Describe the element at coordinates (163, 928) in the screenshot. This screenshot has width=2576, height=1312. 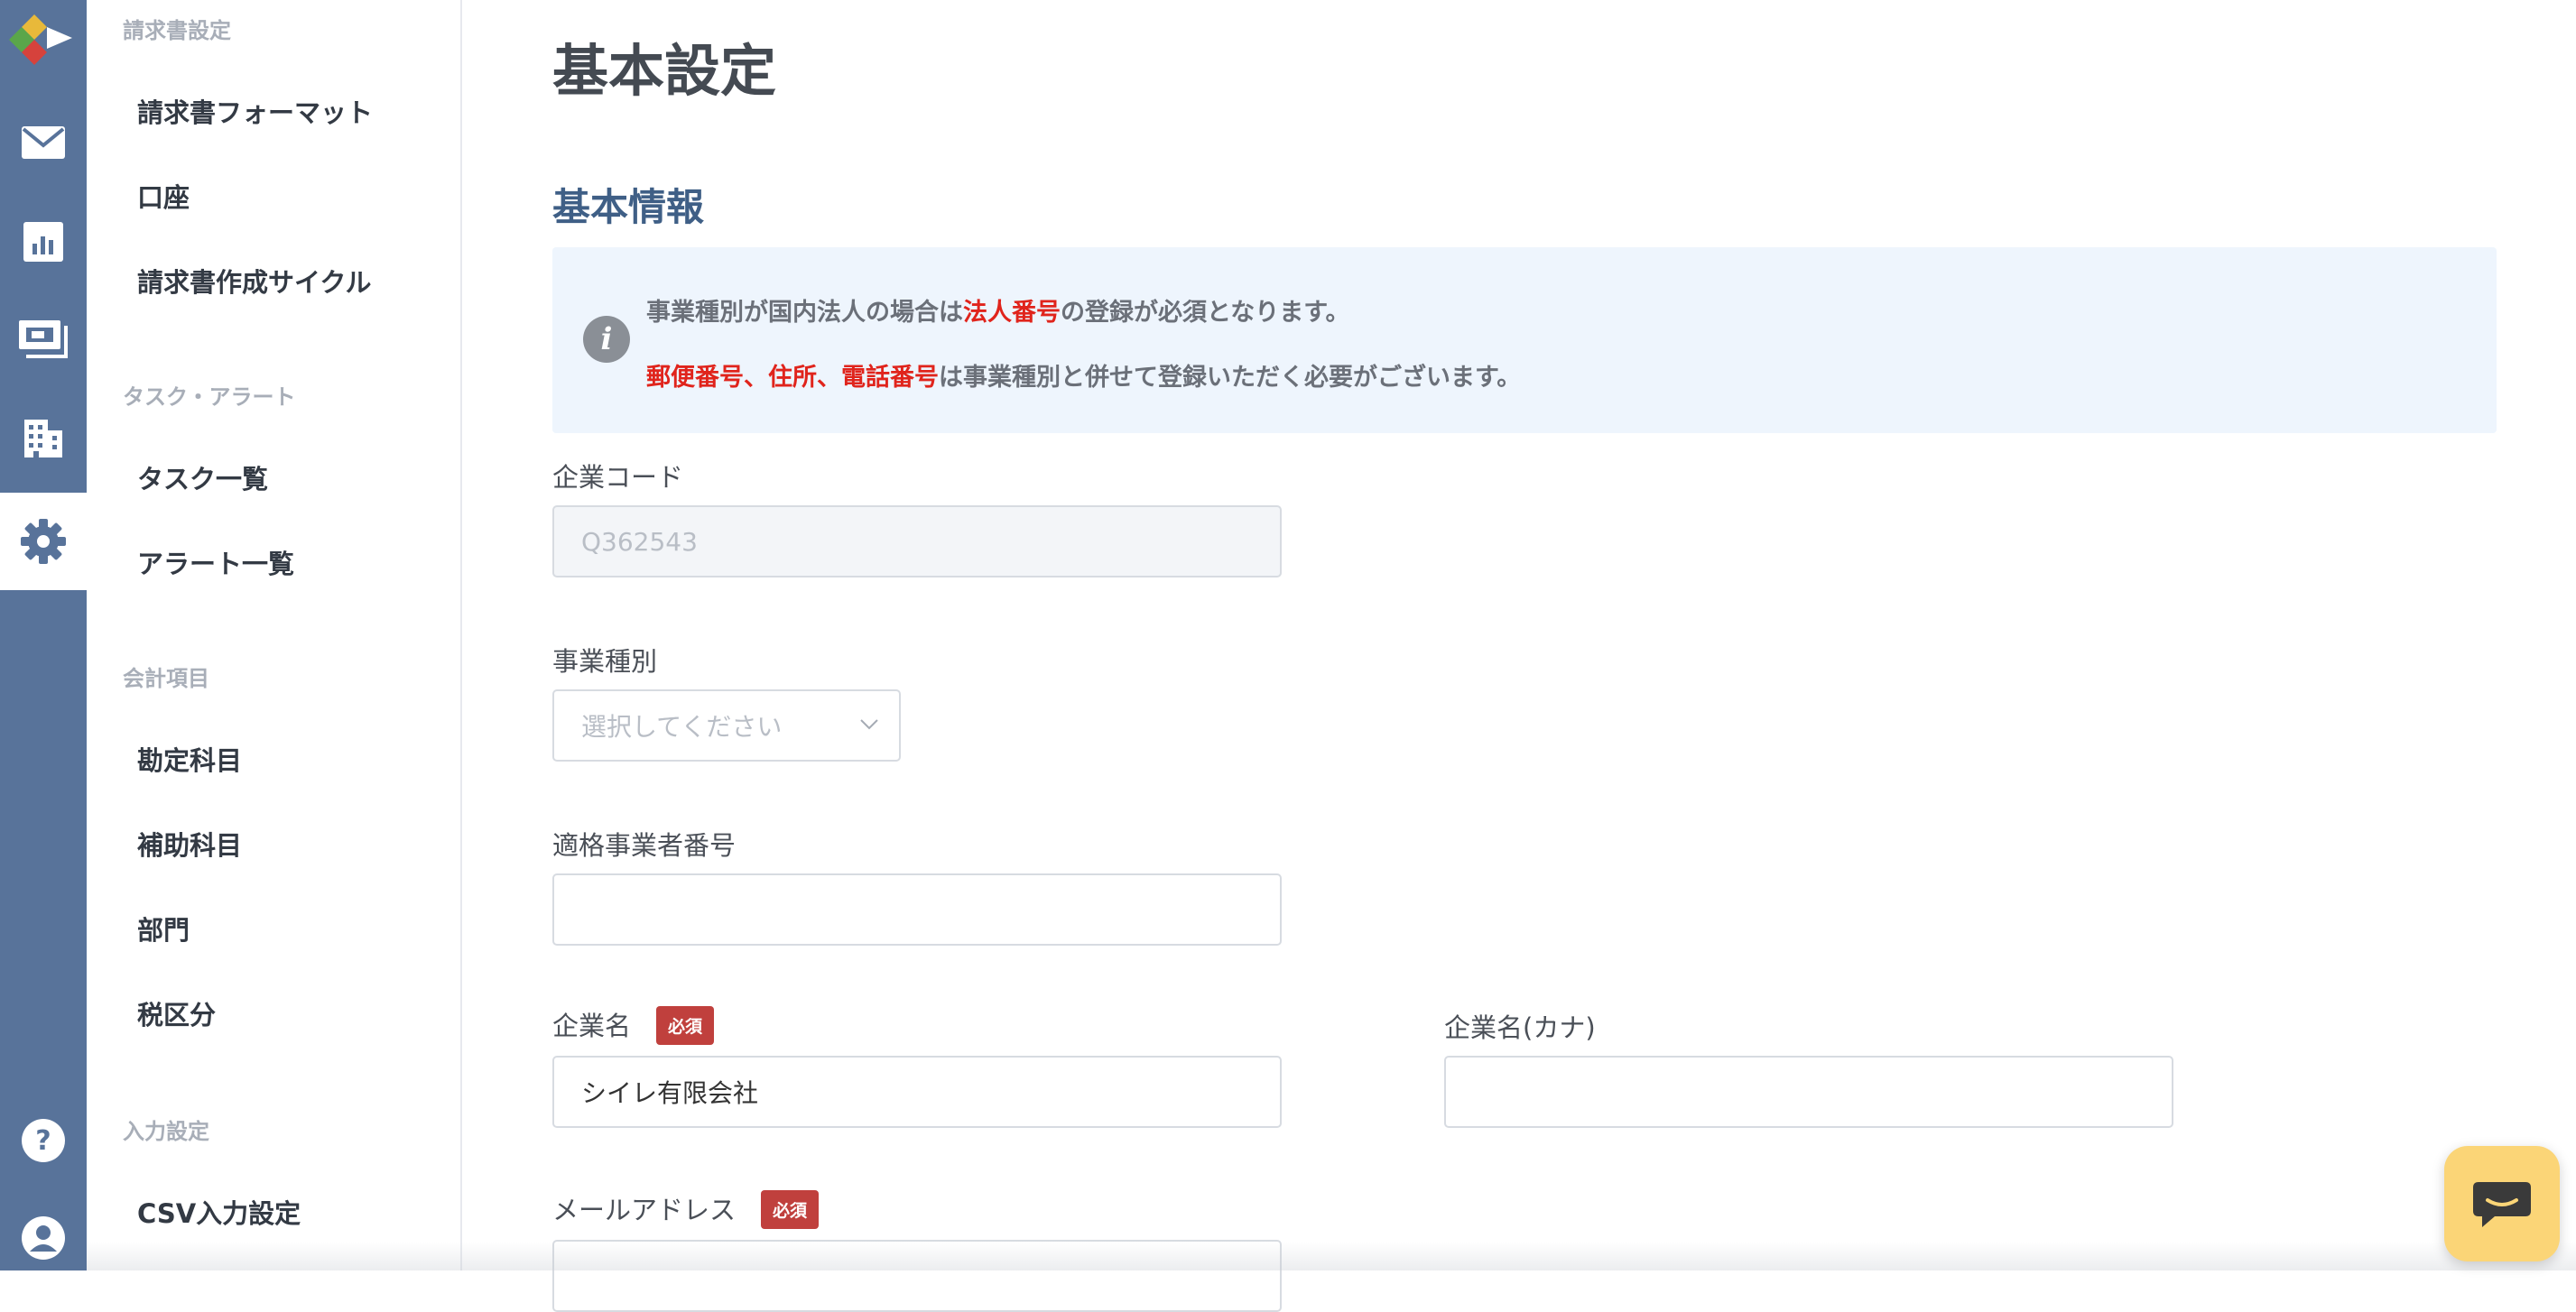
I see `sidebar-item-departments: 部門` at that location.